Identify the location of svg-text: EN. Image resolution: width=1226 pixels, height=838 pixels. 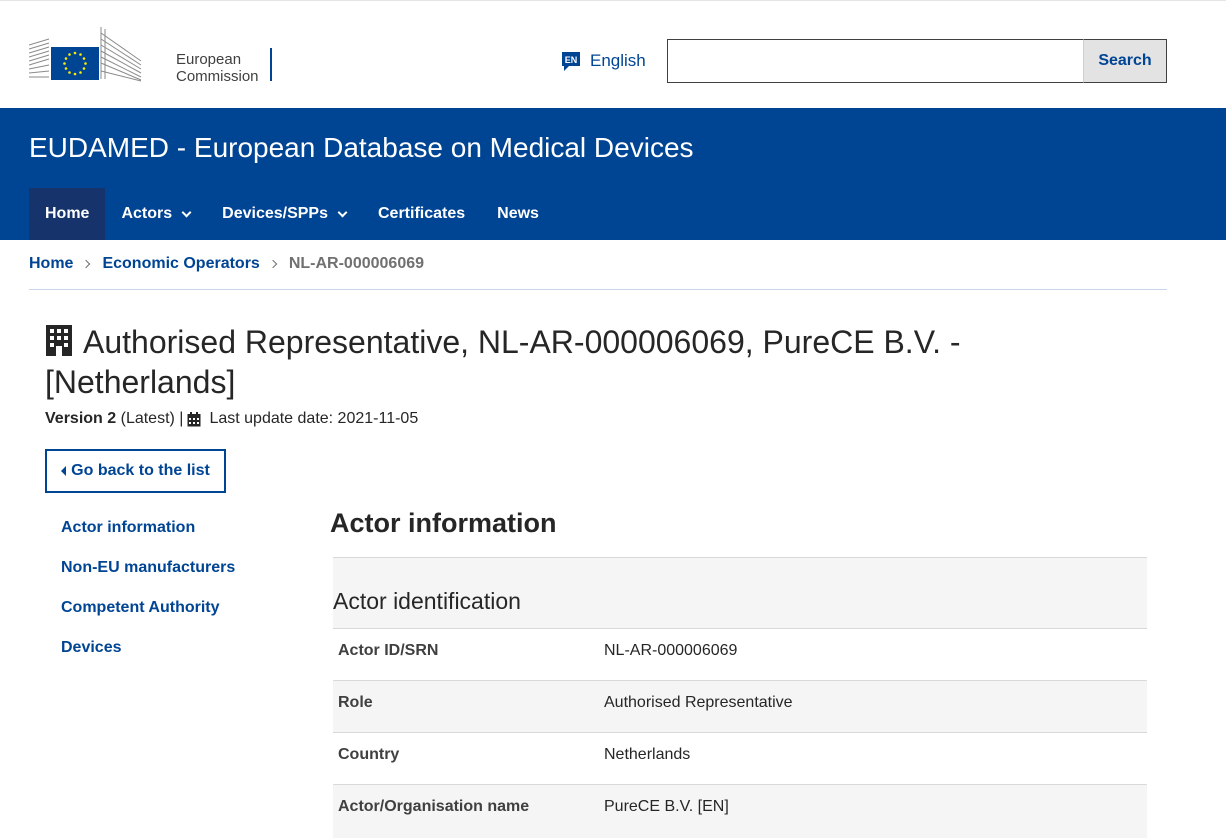
(571, 60).